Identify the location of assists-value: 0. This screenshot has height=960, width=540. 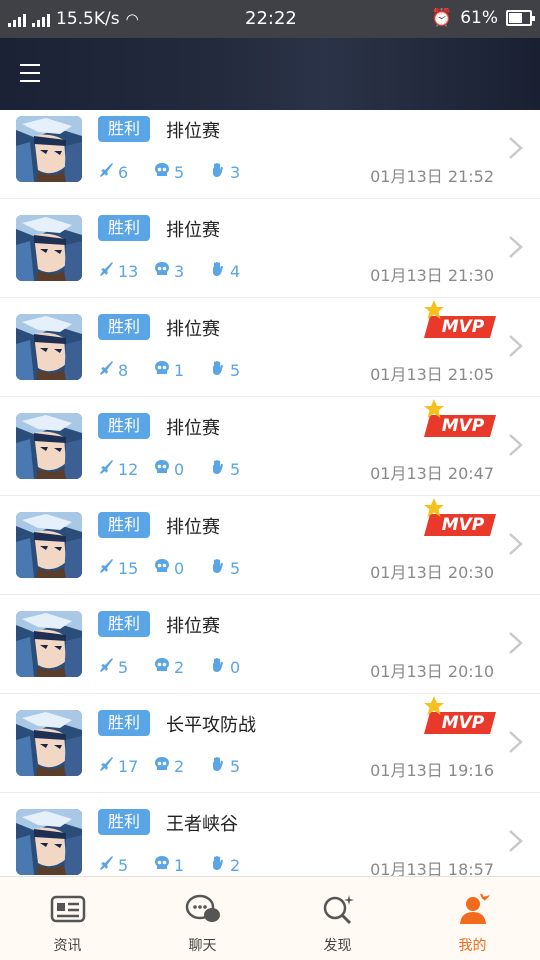
(235, 667).